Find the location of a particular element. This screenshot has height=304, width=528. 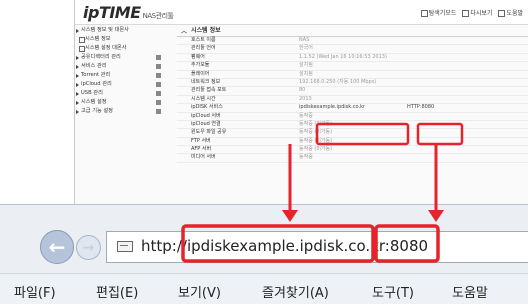

sidebar-item-ipcloud: ipCloud 관리 is located at coordinates (125, 84).